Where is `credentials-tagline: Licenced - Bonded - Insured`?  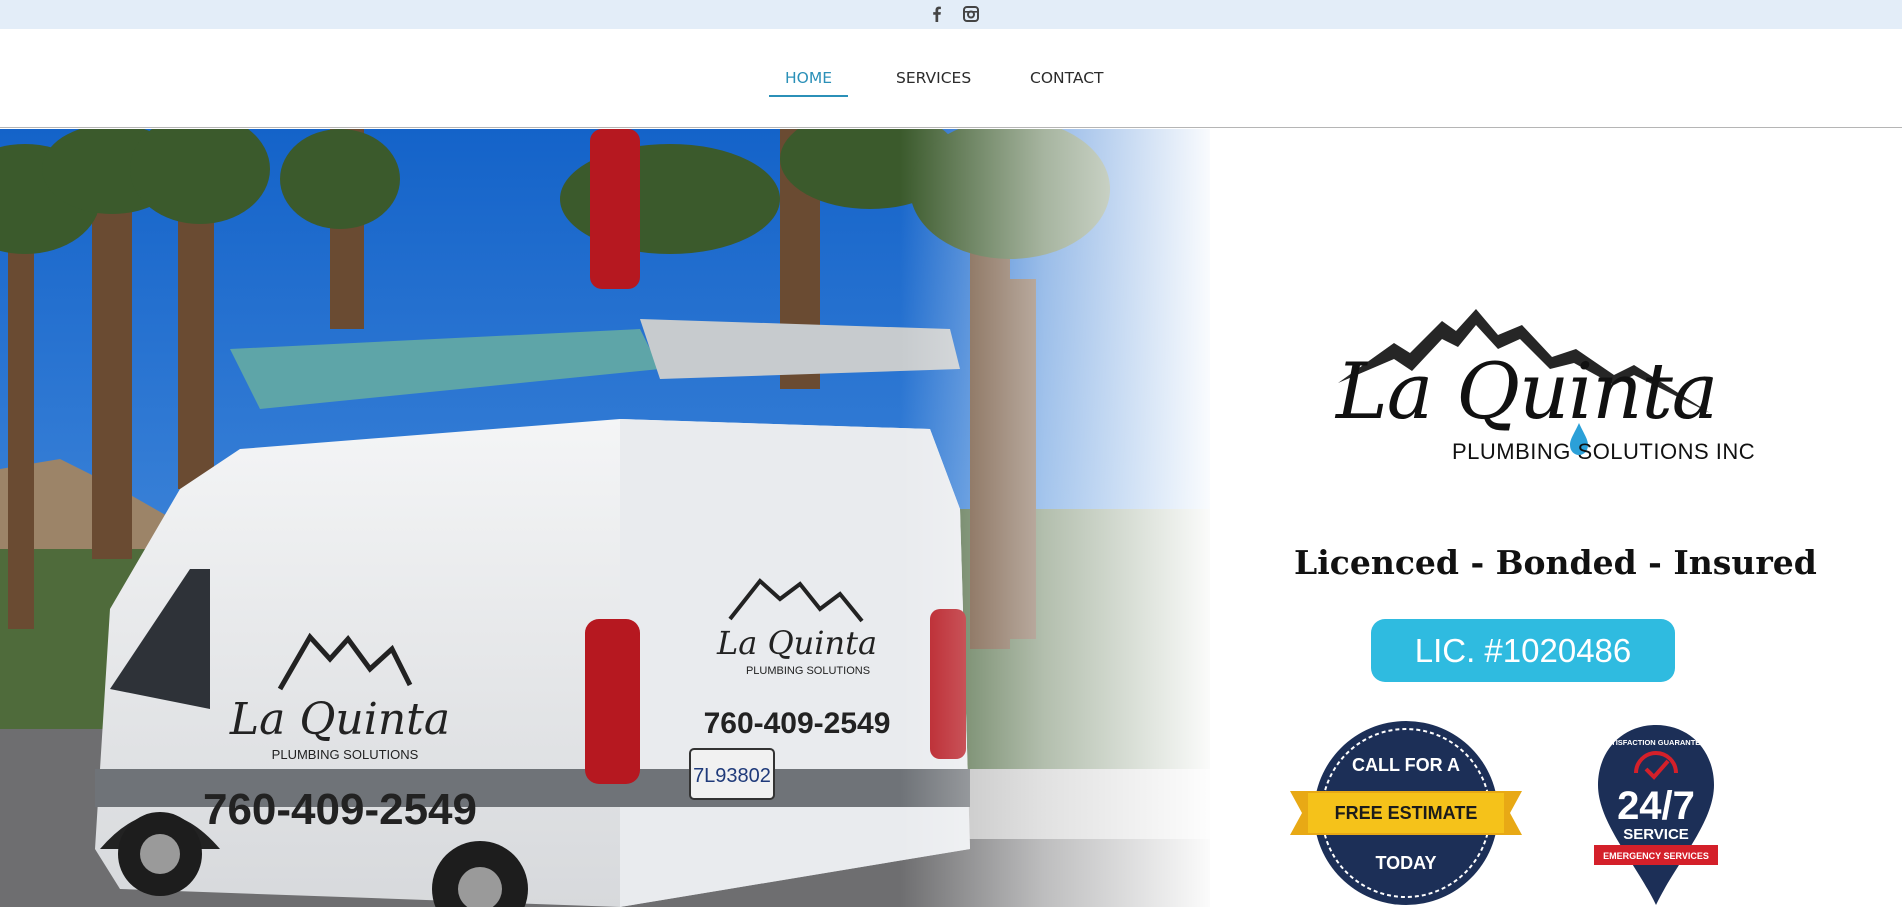
credentials-tagline: Licenced - Bonded - Insured is located at coordinates (1555, 562).